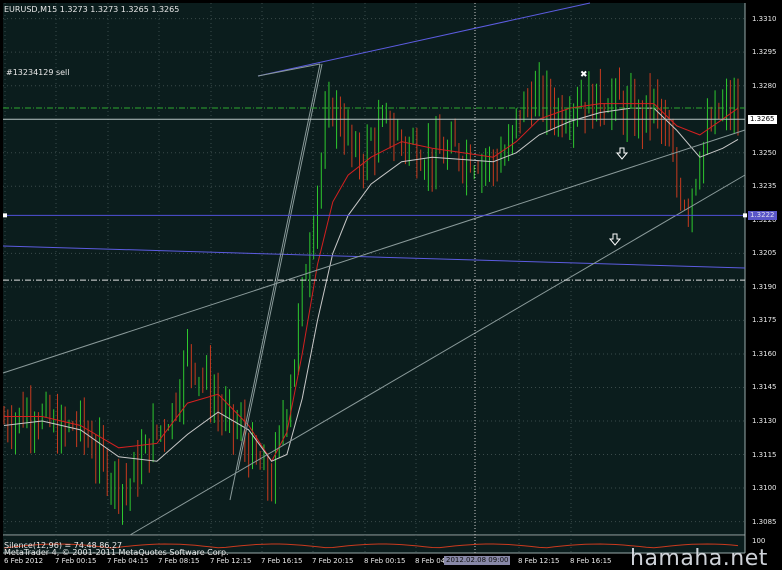 This screenshot has height=570, width=782. Describe the element at coordinates (764, 18) in the screenshot. I see `price-axis-label: 1.3310` at that location.